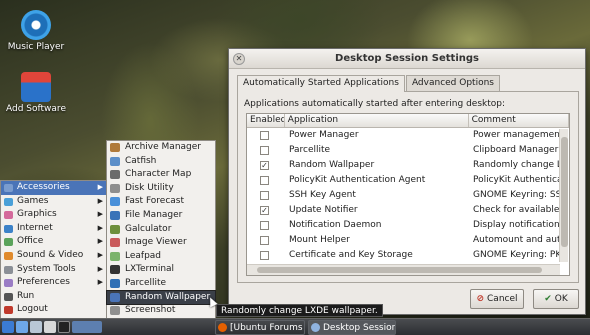 This screenshot has width=590, height=335. I want to click on table-row: ✓ Update Notifier Check for available up, so click(408, 210).